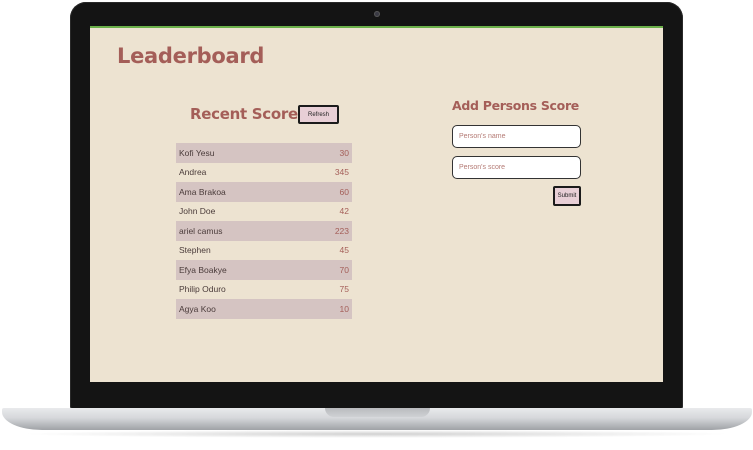  What do you see at coordinates (203, 269) in the screenshot?
I see `player-name: Efya Boakye` at bounding box center [203, 269].